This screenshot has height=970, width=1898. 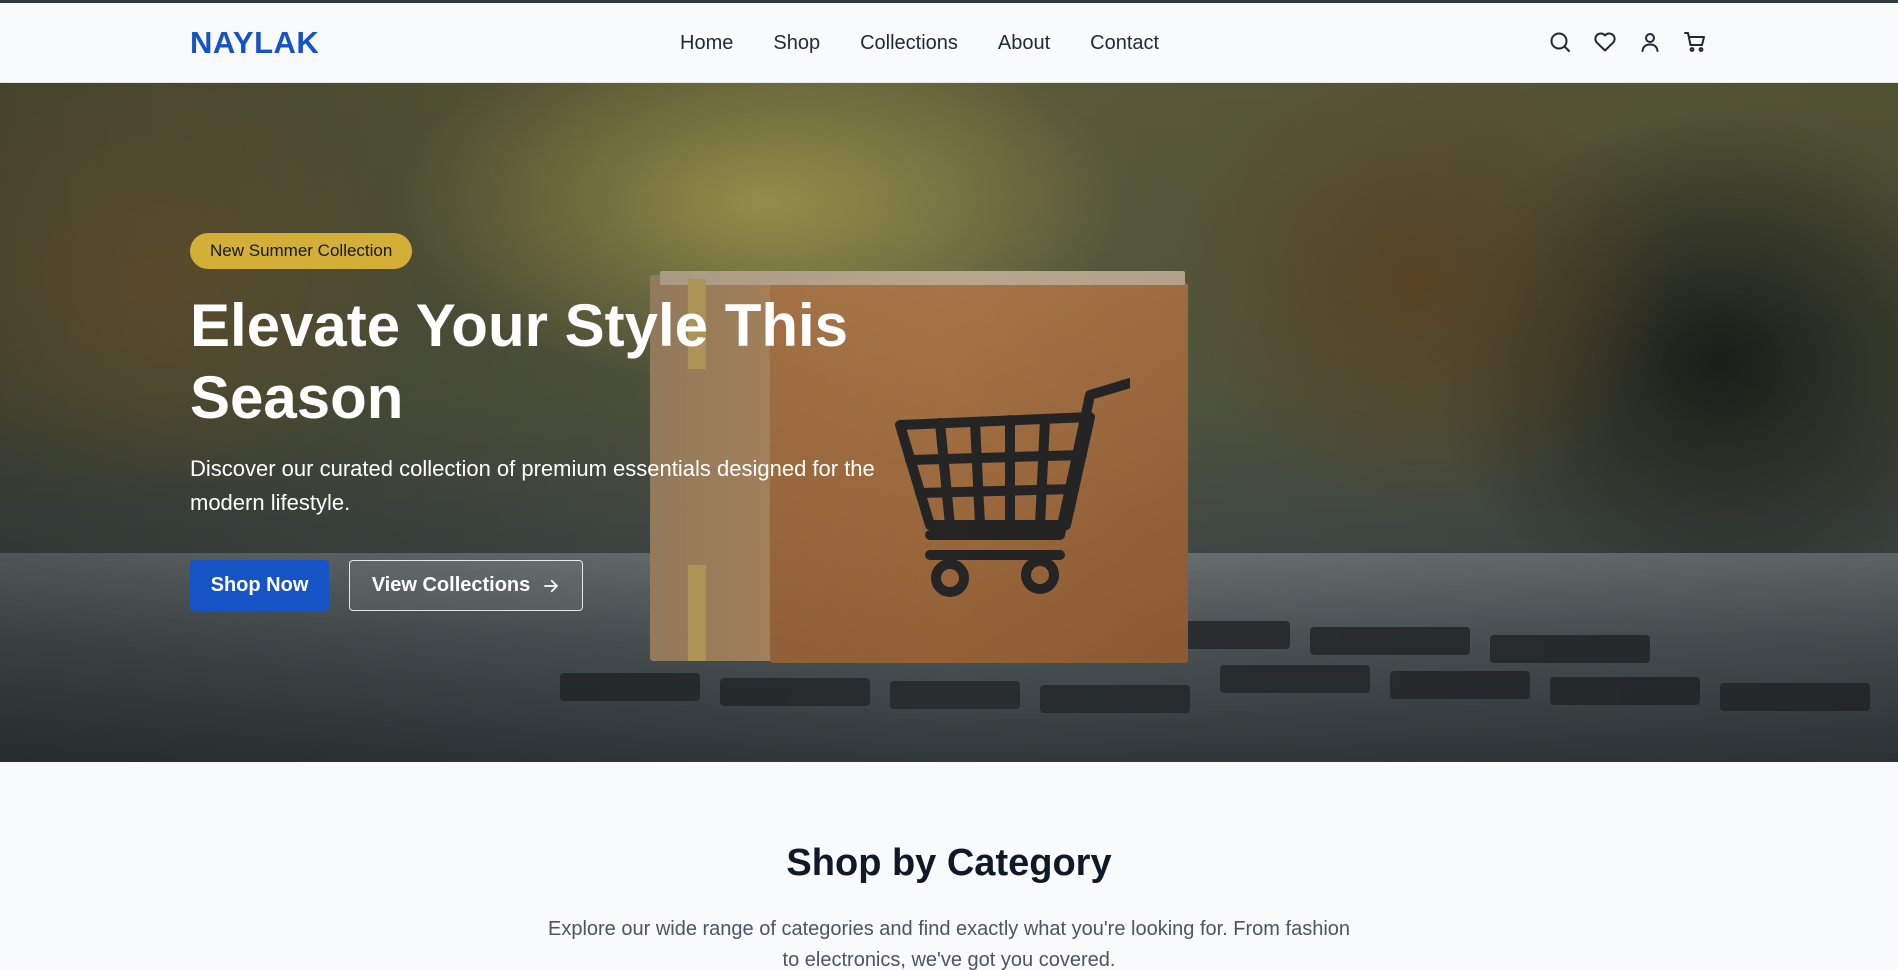 What do you see at coordinates (1695, 42) in the screenshot?
I see `cart-icon` at bounding box center [1695, 42].